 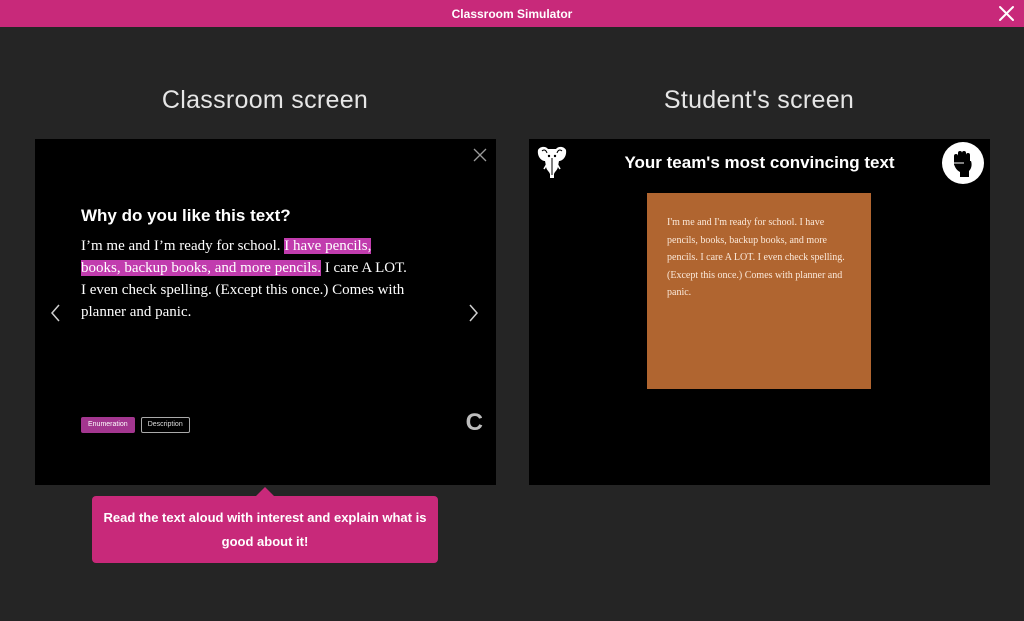 What do you see at coordinates (474, 422) in the screenshot?
I see `c-logo: C` at bounding box center [474, 422].